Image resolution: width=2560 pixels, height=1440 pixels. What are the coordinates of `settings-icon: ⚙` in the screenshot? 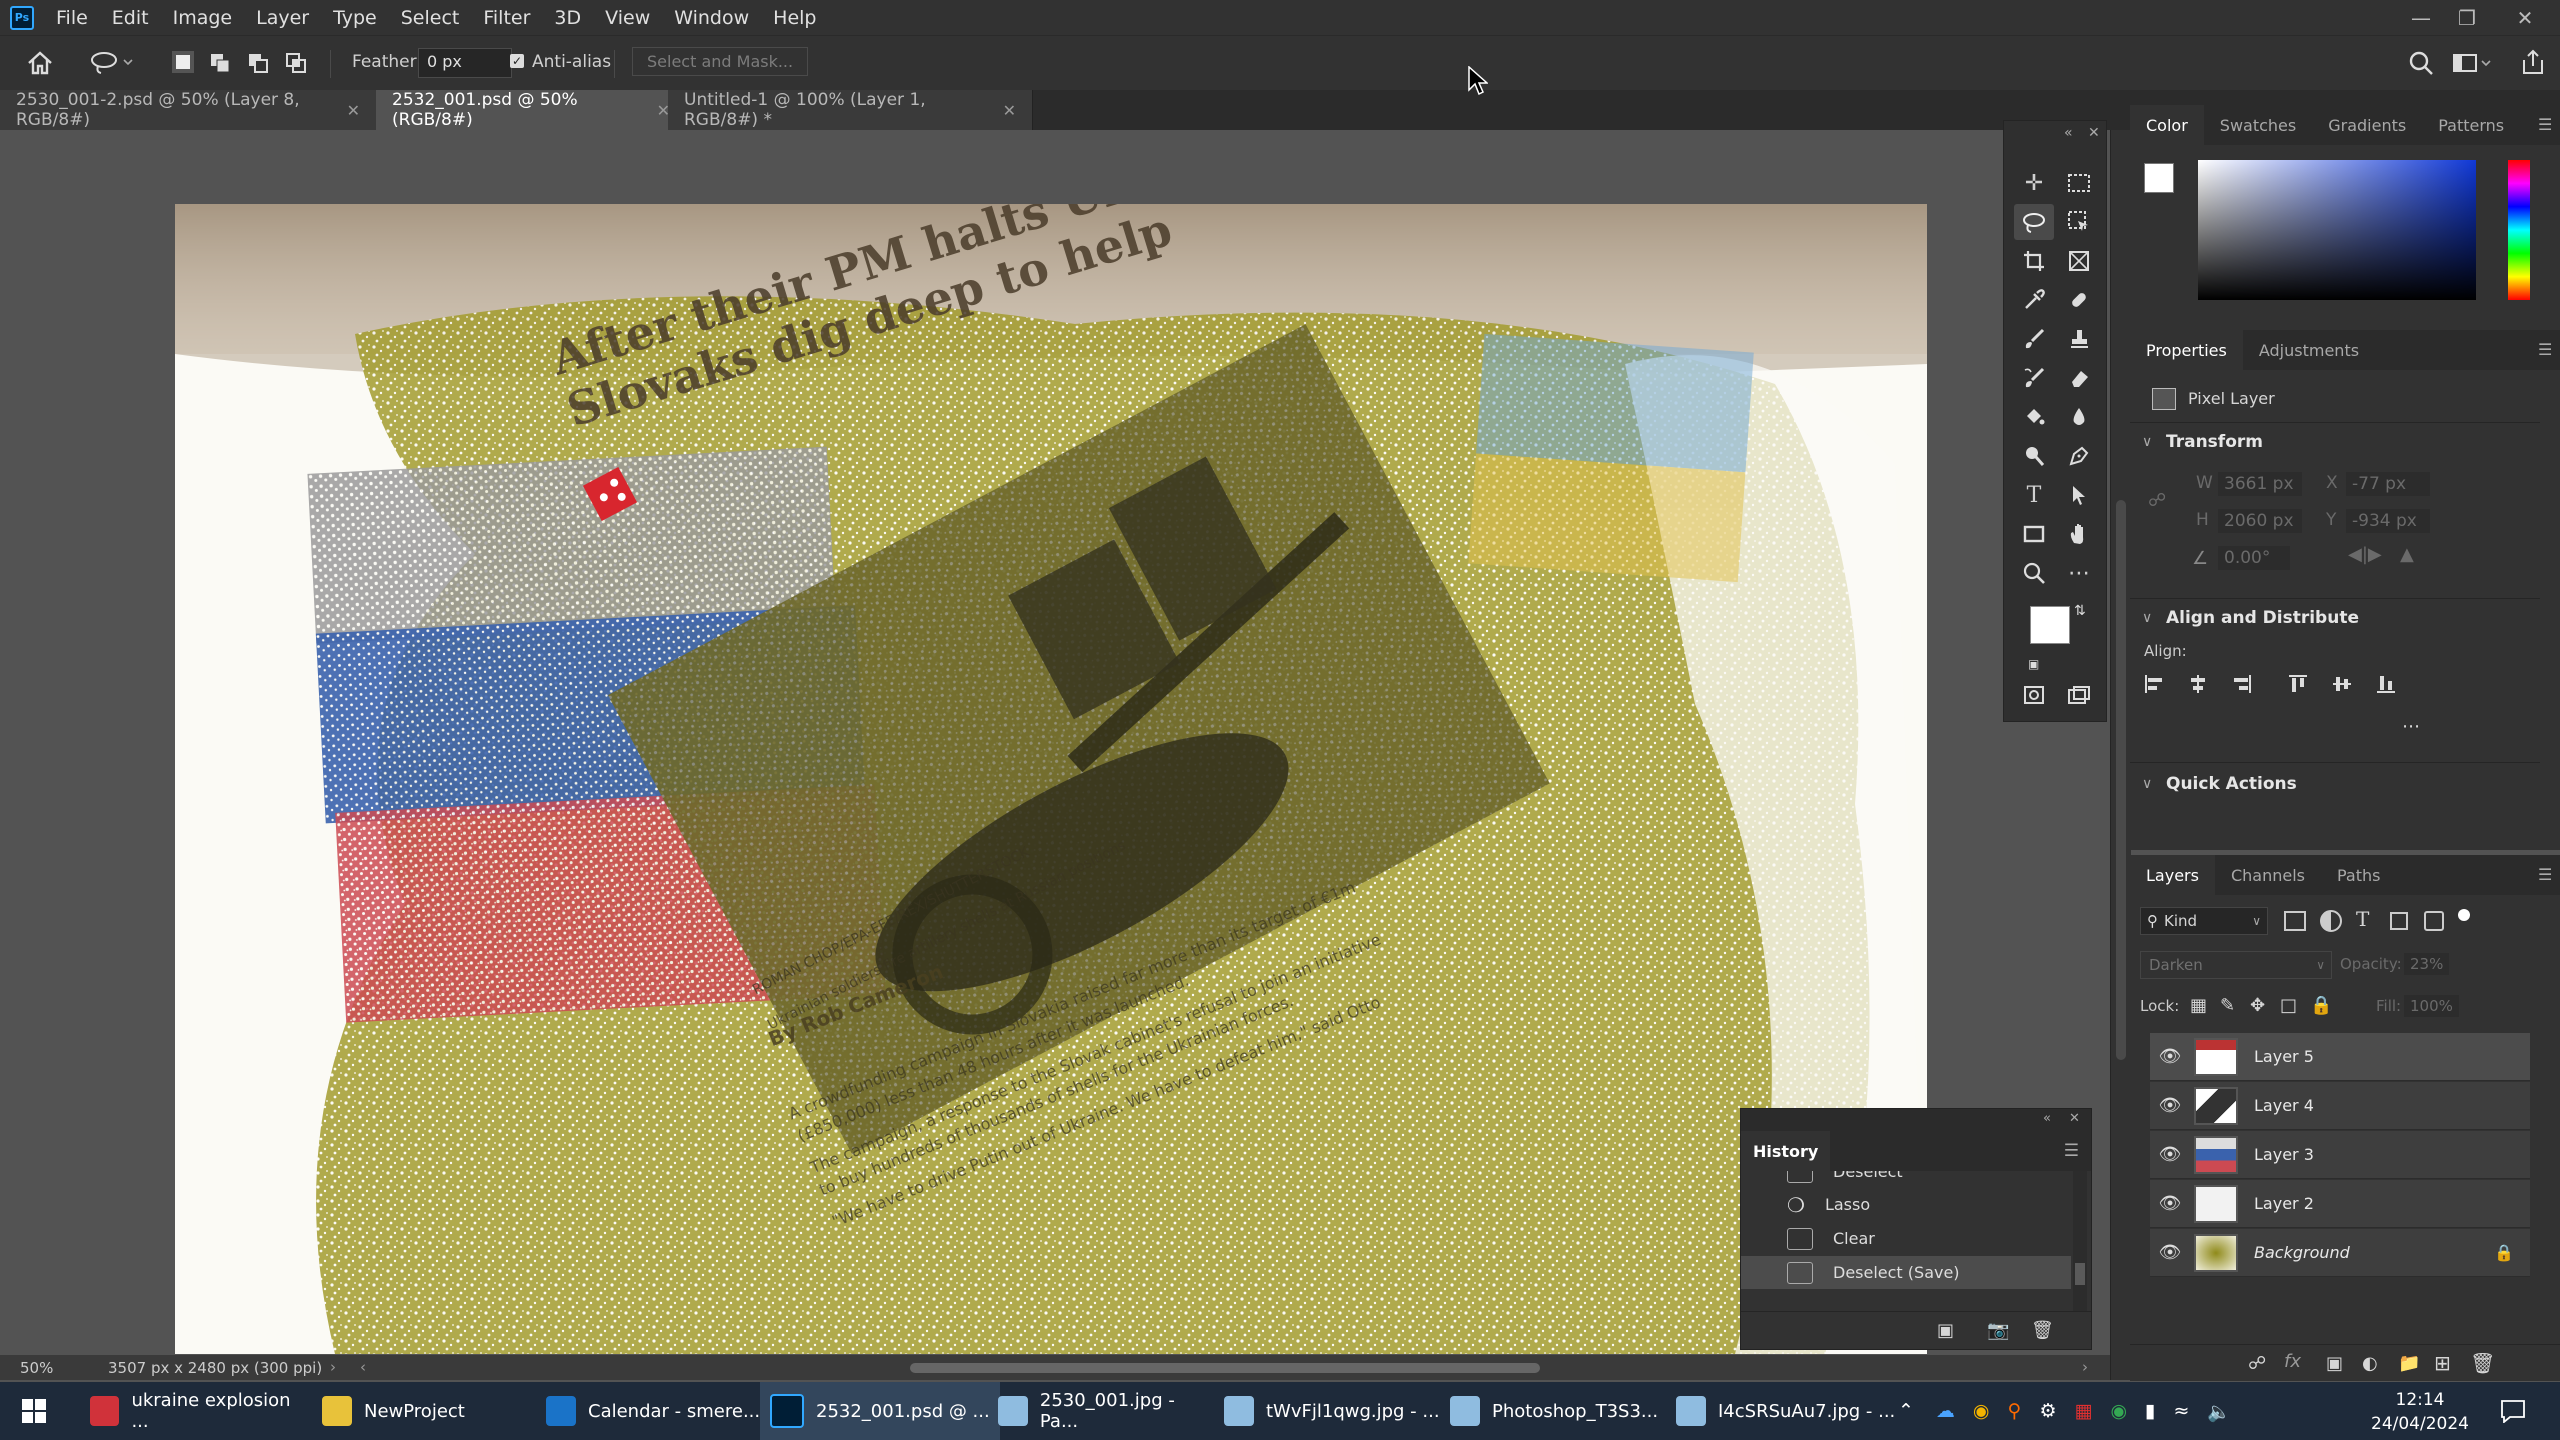 It's located at (2047, 1411).